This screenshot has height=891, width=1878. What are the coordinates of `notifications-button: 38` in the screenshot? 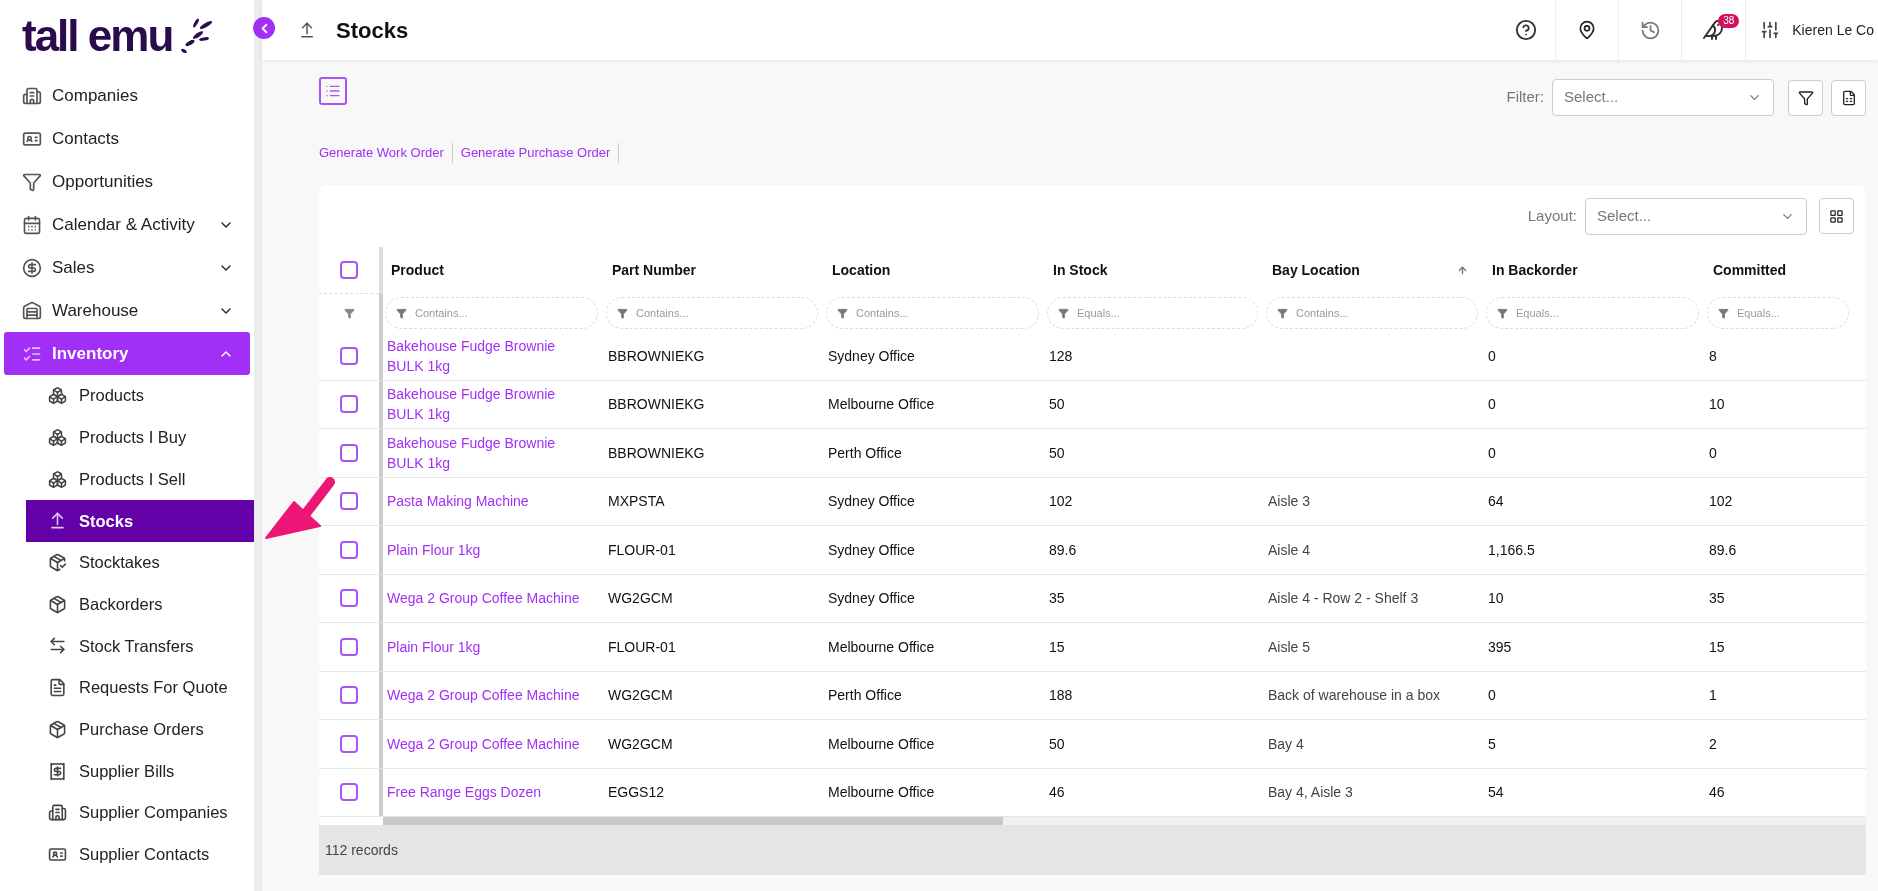 It's located at (1714, 30).